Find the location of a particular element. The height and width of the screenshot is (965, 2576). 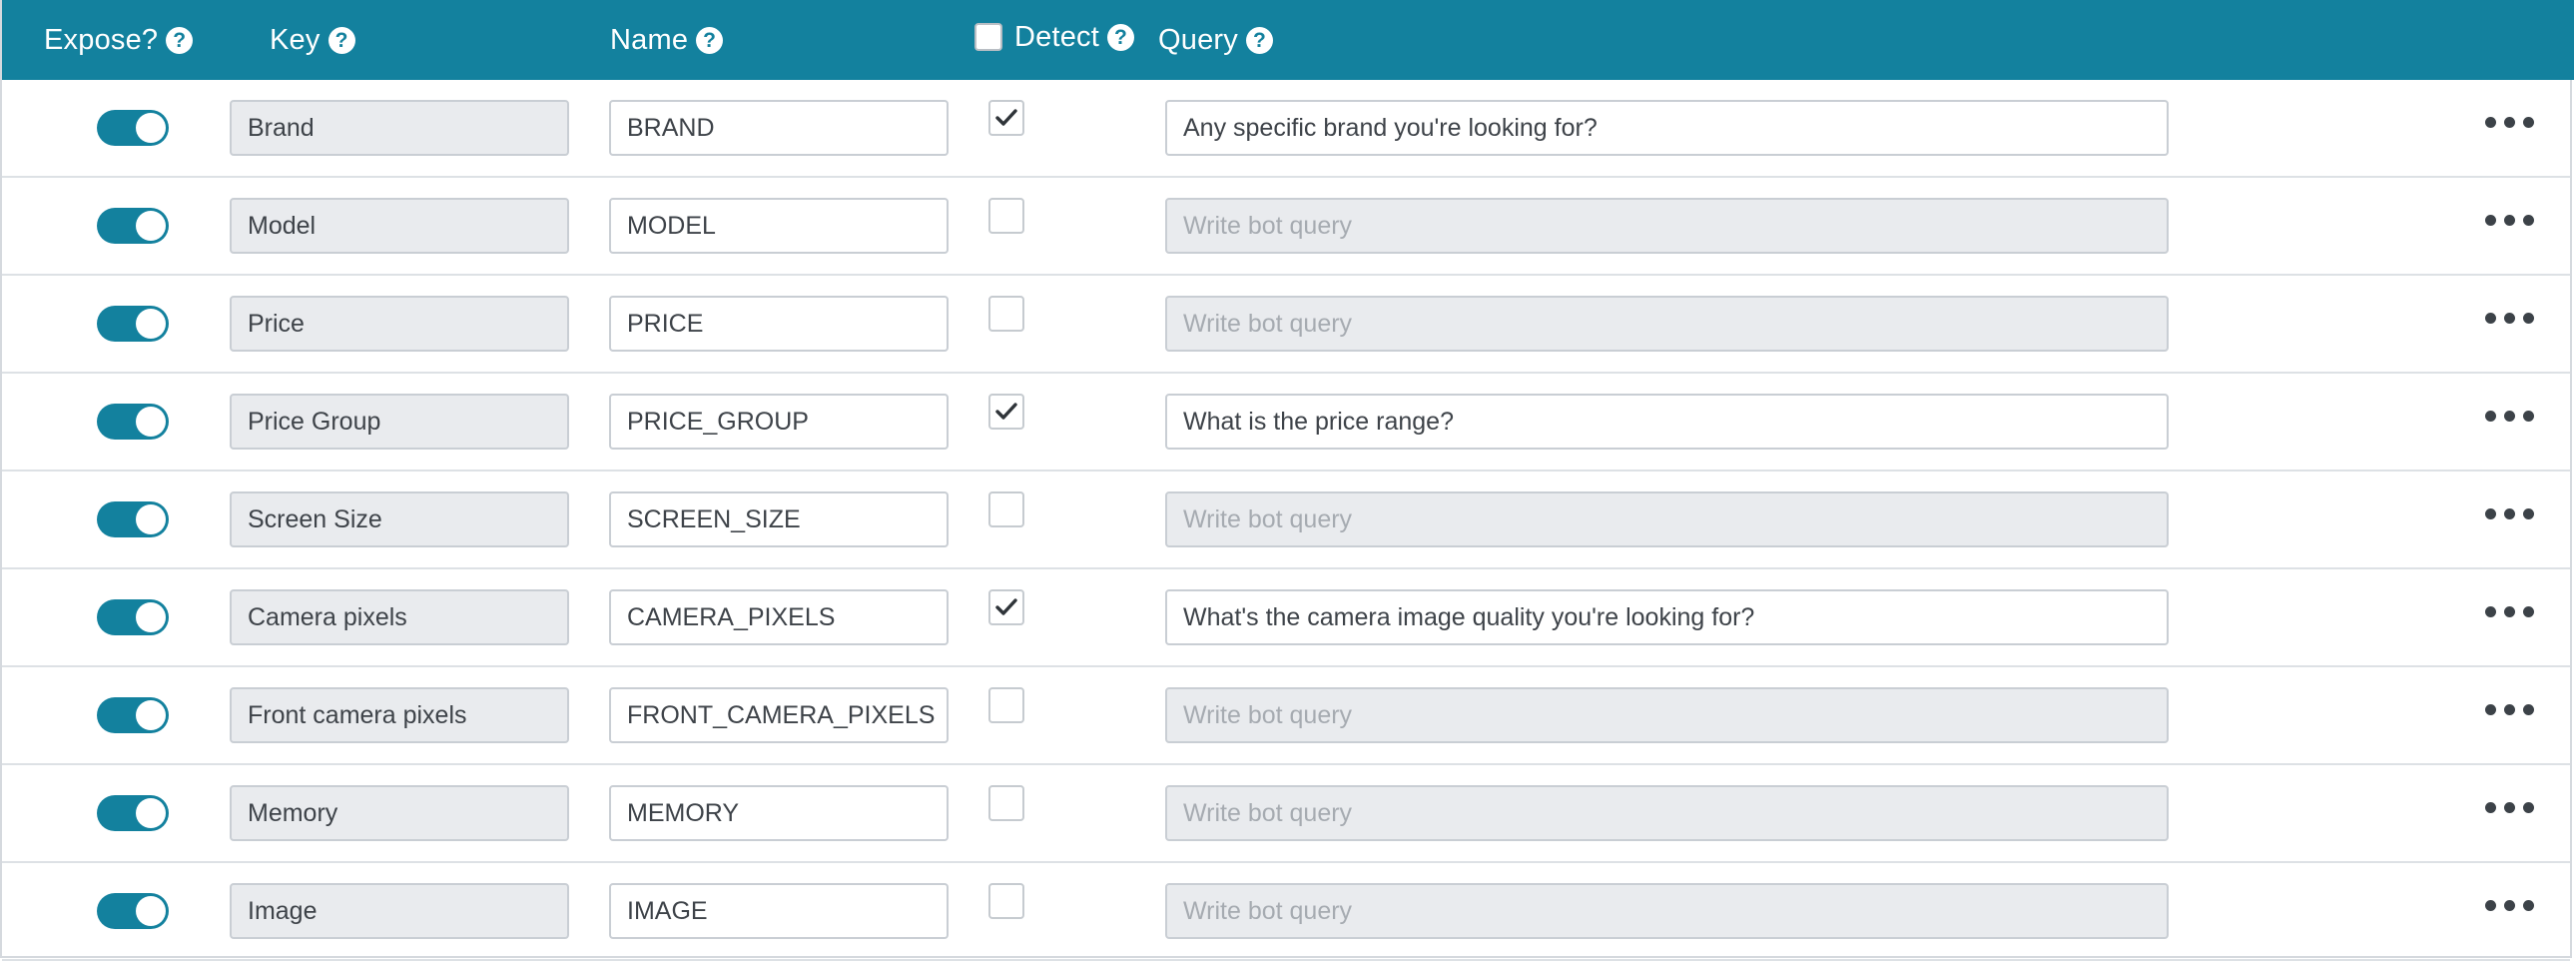

name-input: FRONT_CAMERA_PIXELS is located at coordinates (779, 715).